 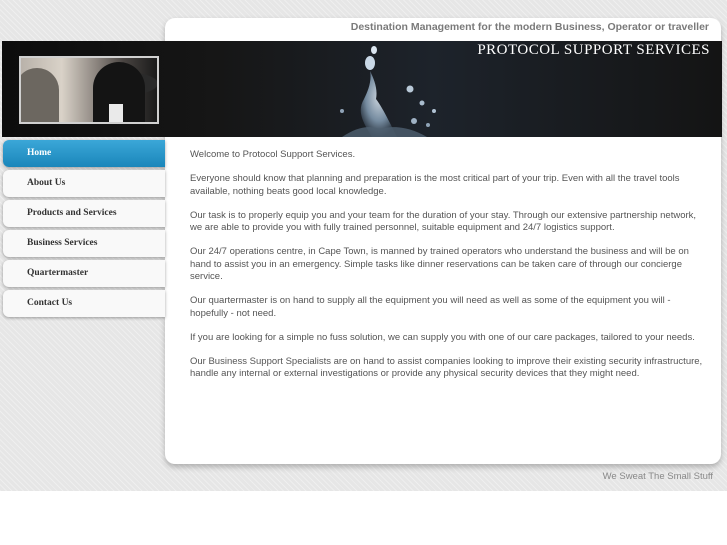 What do you see at coordinates (58, 273) in the screenshot?
I see `nav-label: Quartermaster` at bounding box center [58, 273].